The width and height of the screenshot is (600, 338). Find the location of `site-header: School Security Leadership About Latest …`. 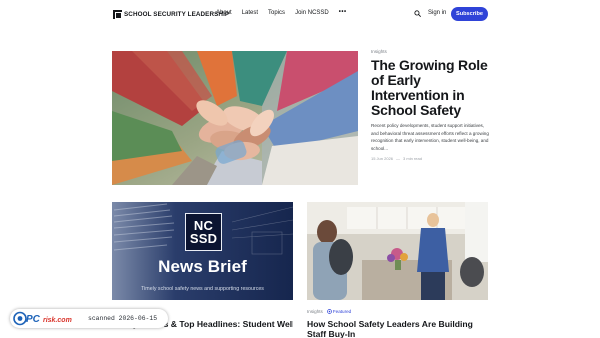

site-header: School Security Leadership About Latest … is located at coordinates (300, 15).